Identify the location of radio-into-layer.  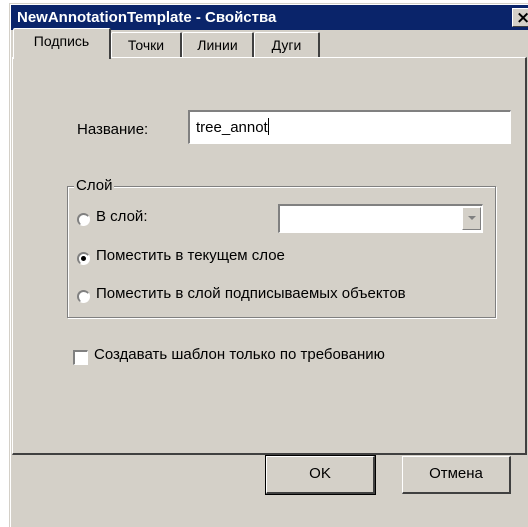
(83, 219).